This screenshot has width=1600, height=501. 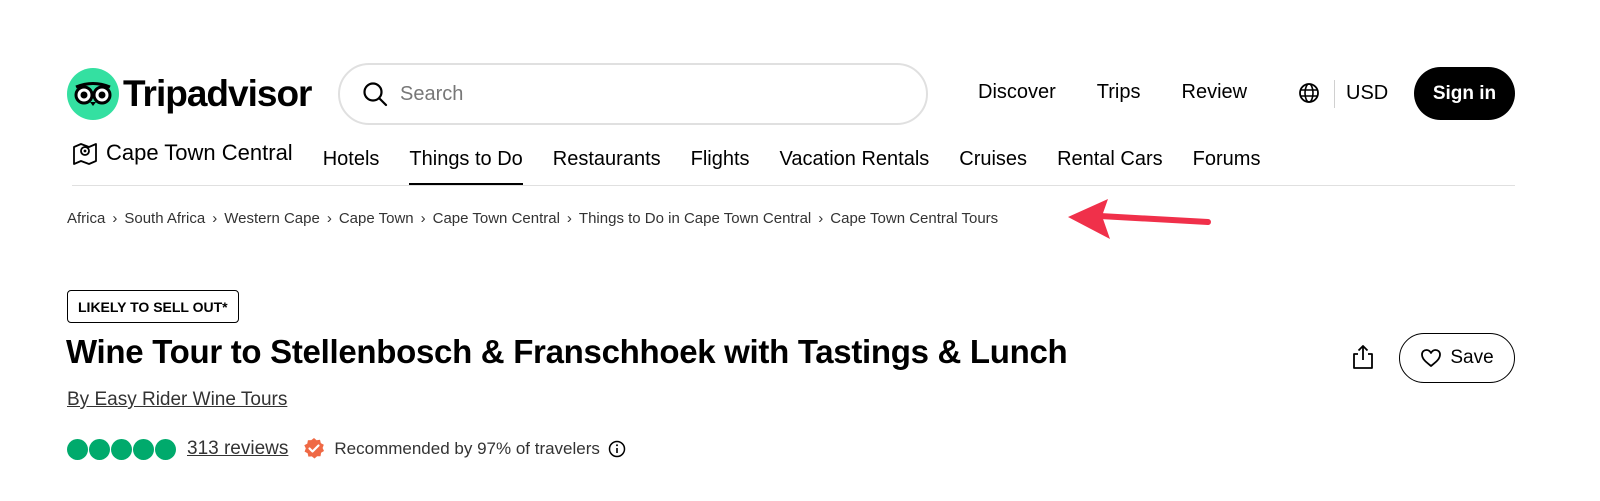 I want to click on nav-trips: Trips, so click(x=1119, y=92).